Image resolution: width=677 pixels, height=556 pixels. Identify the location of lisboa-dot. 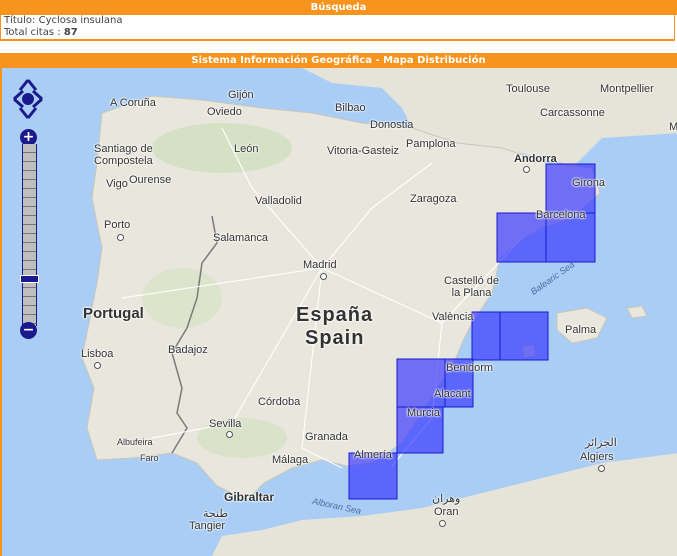
(97, 365).